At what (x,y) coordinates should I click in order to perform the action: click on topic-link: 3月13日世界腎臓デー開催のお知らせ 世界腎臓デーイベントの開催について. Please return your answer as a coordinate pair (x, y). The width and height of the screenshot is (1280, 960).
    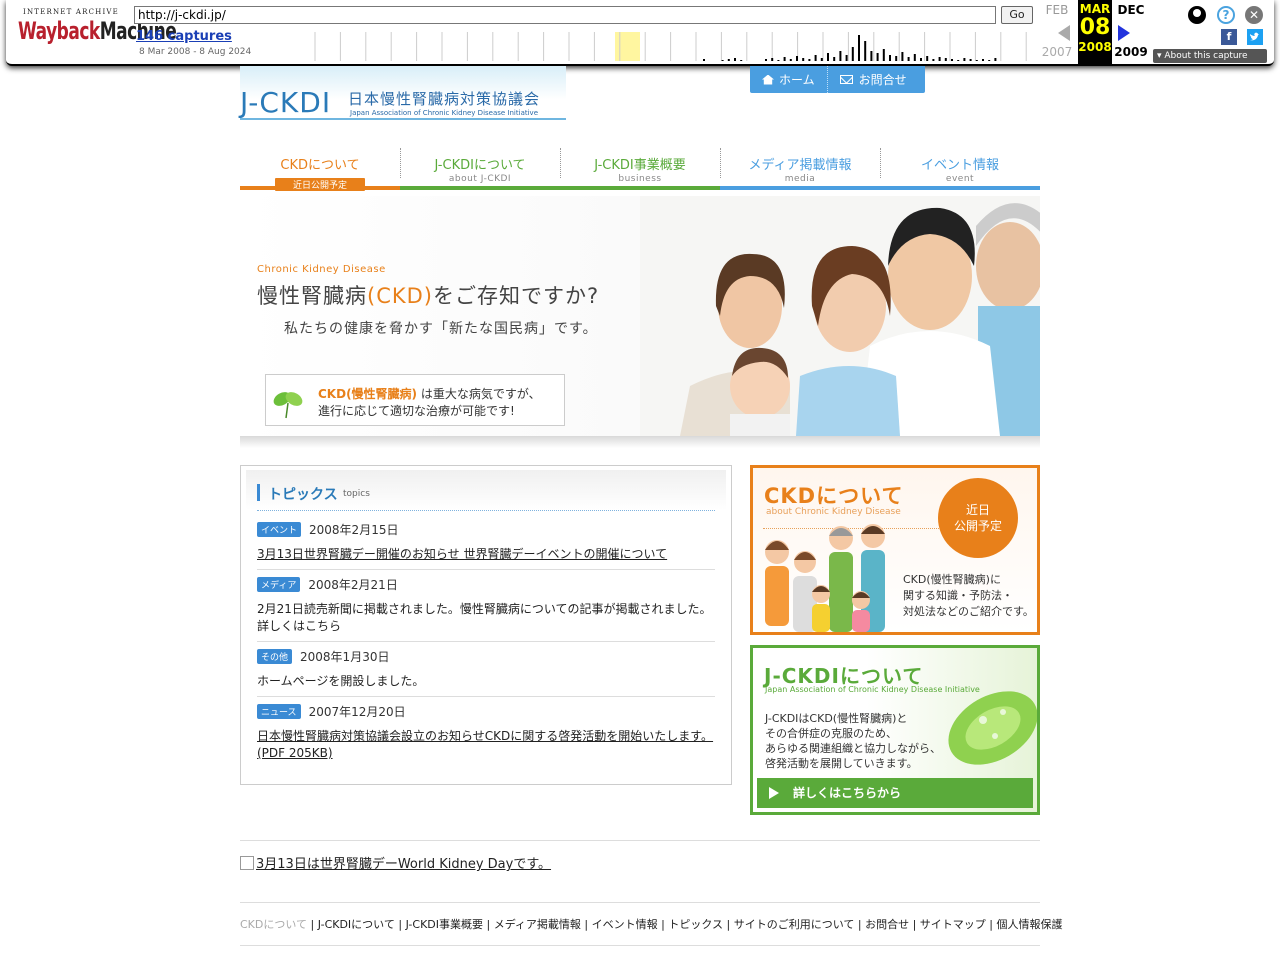
    Looking at the image, I should click on (486, 554).